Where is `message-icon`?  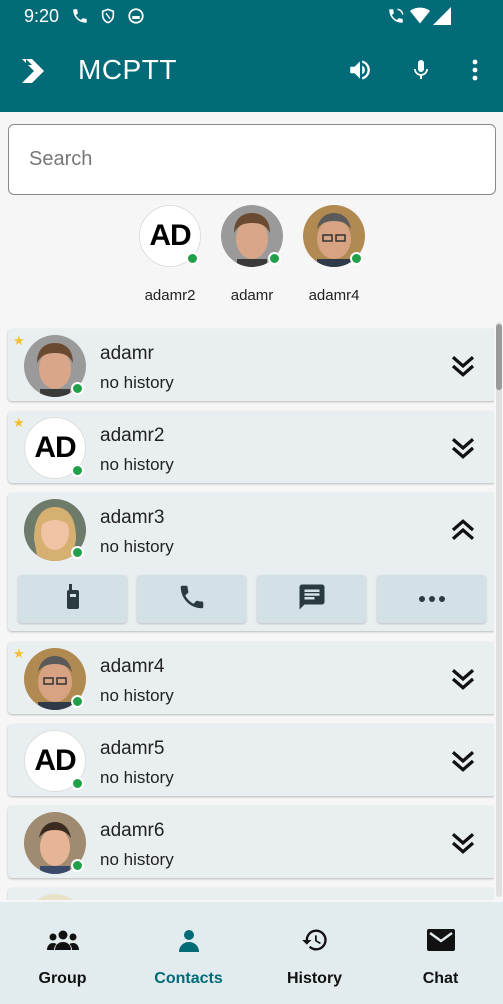 message-icon is located at coordinates (312, 599).